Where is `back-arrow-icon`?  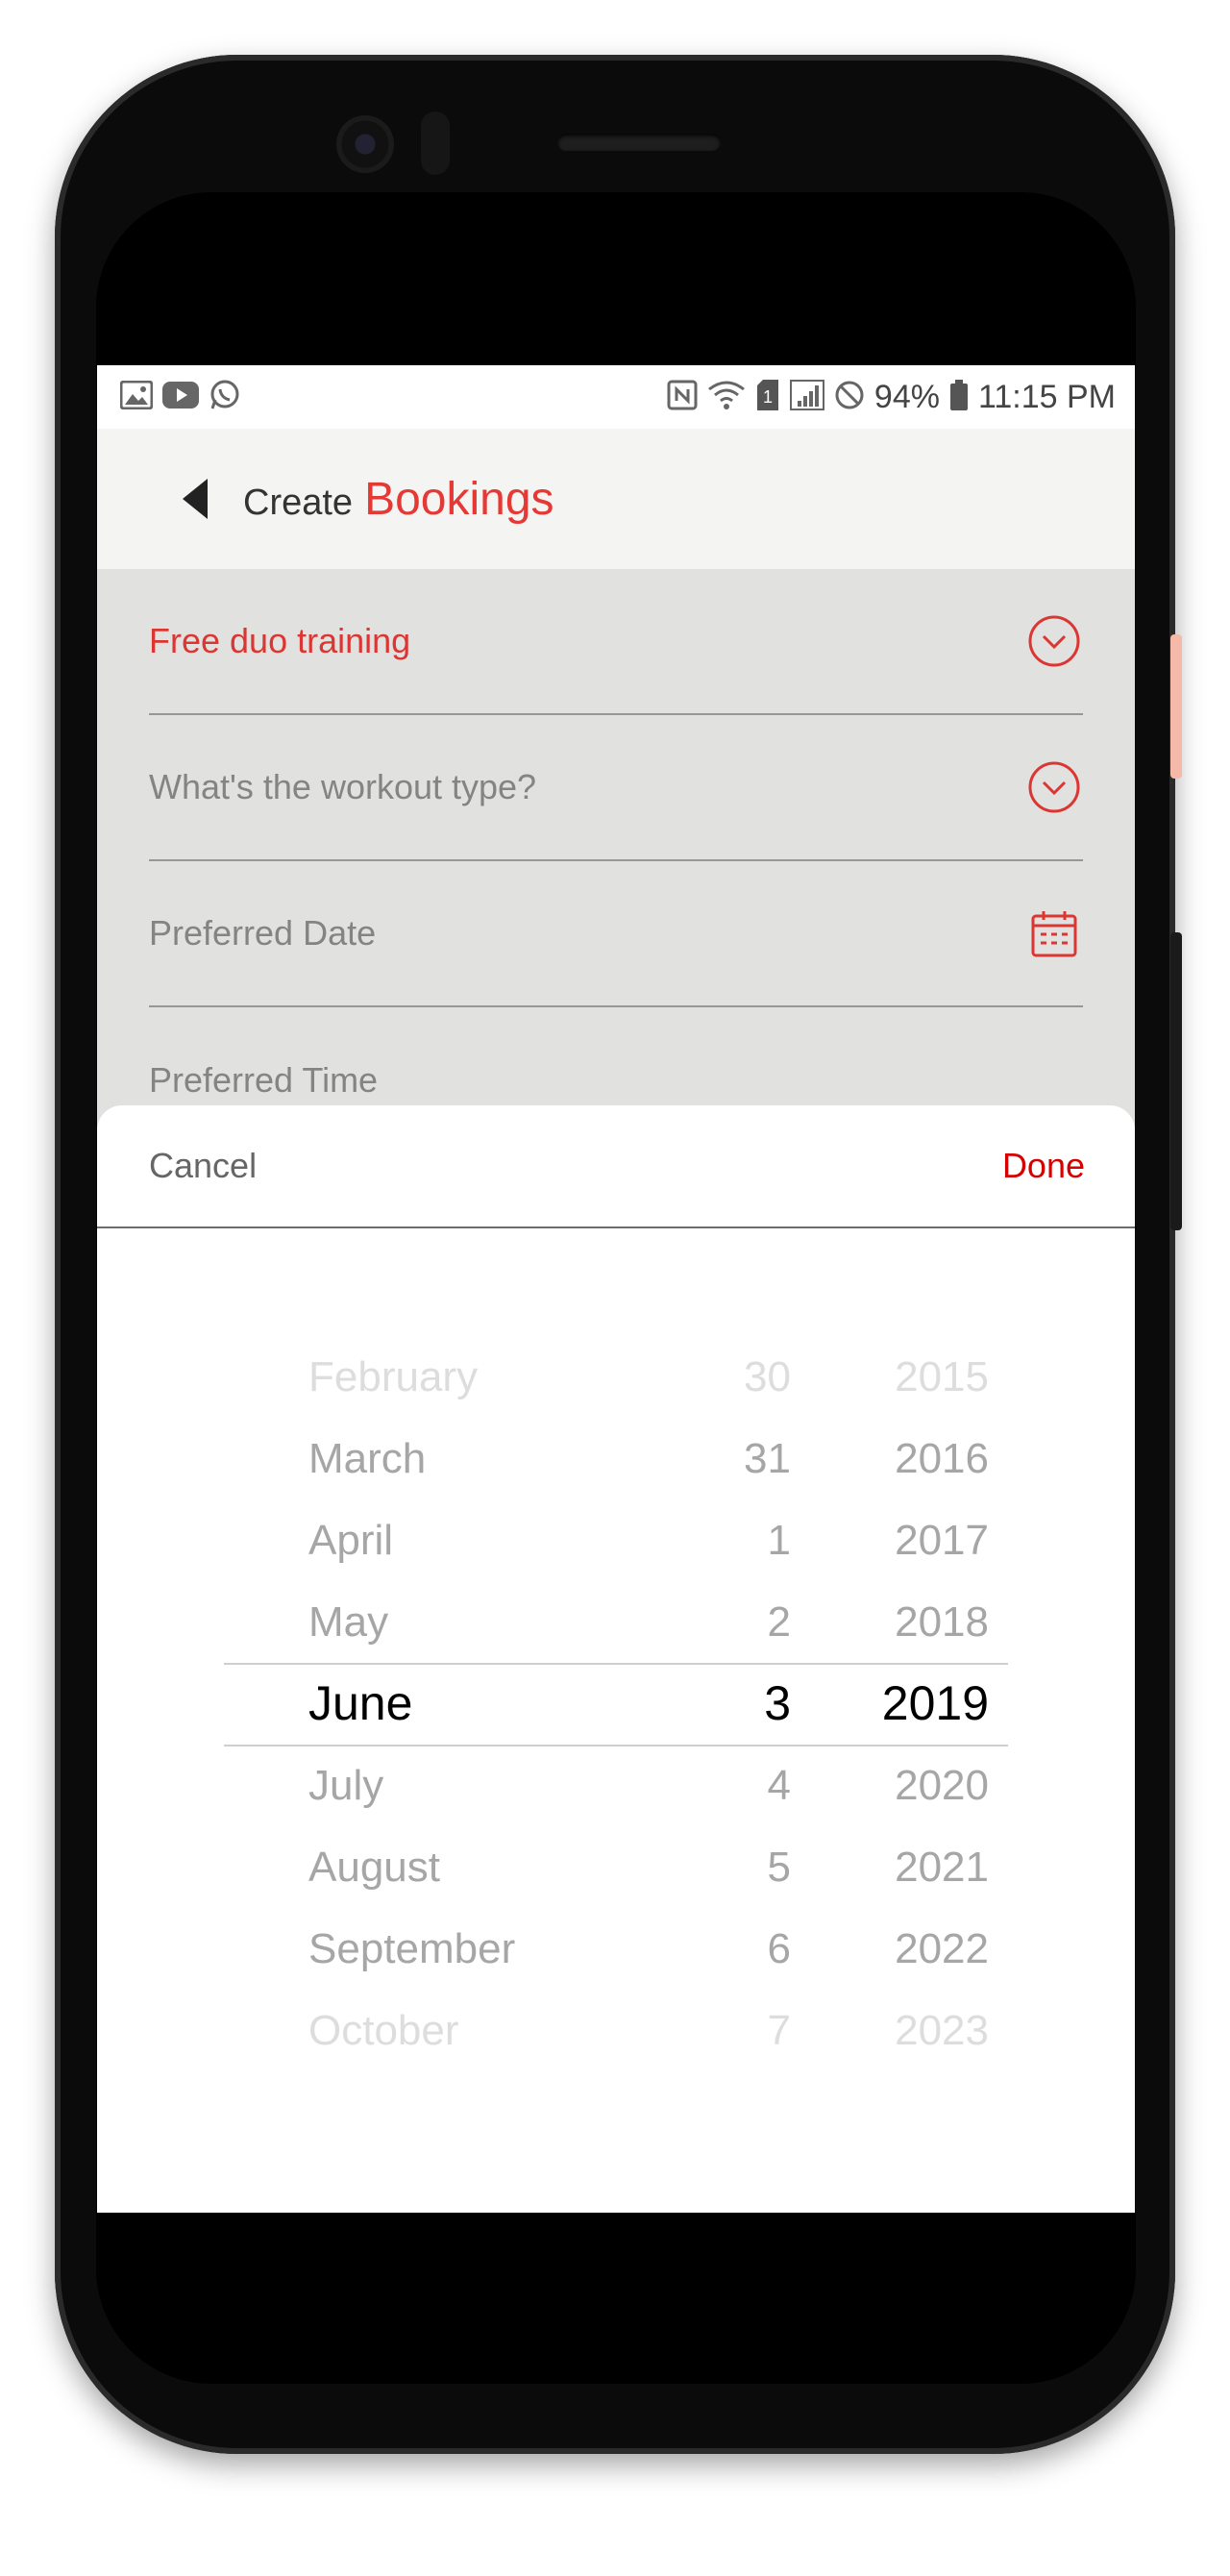
back-arrow-icon is located at coordinates (196, 499).